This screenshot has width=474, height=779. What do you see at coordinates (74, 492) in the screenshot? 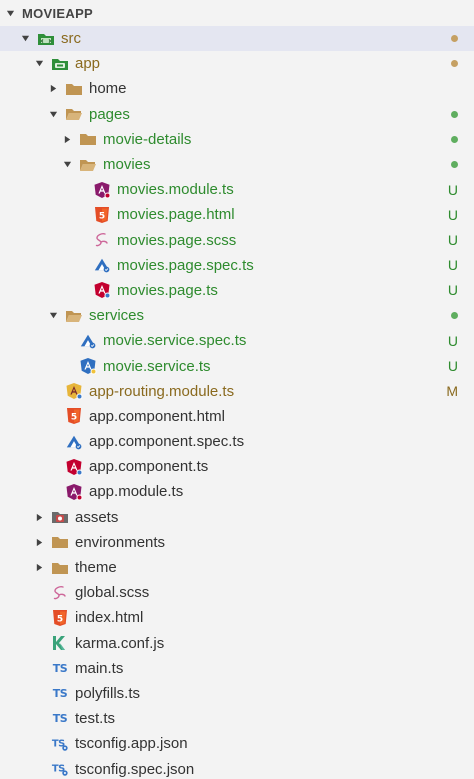
I see `angular-module-icon` at bounding box center [74, 492].